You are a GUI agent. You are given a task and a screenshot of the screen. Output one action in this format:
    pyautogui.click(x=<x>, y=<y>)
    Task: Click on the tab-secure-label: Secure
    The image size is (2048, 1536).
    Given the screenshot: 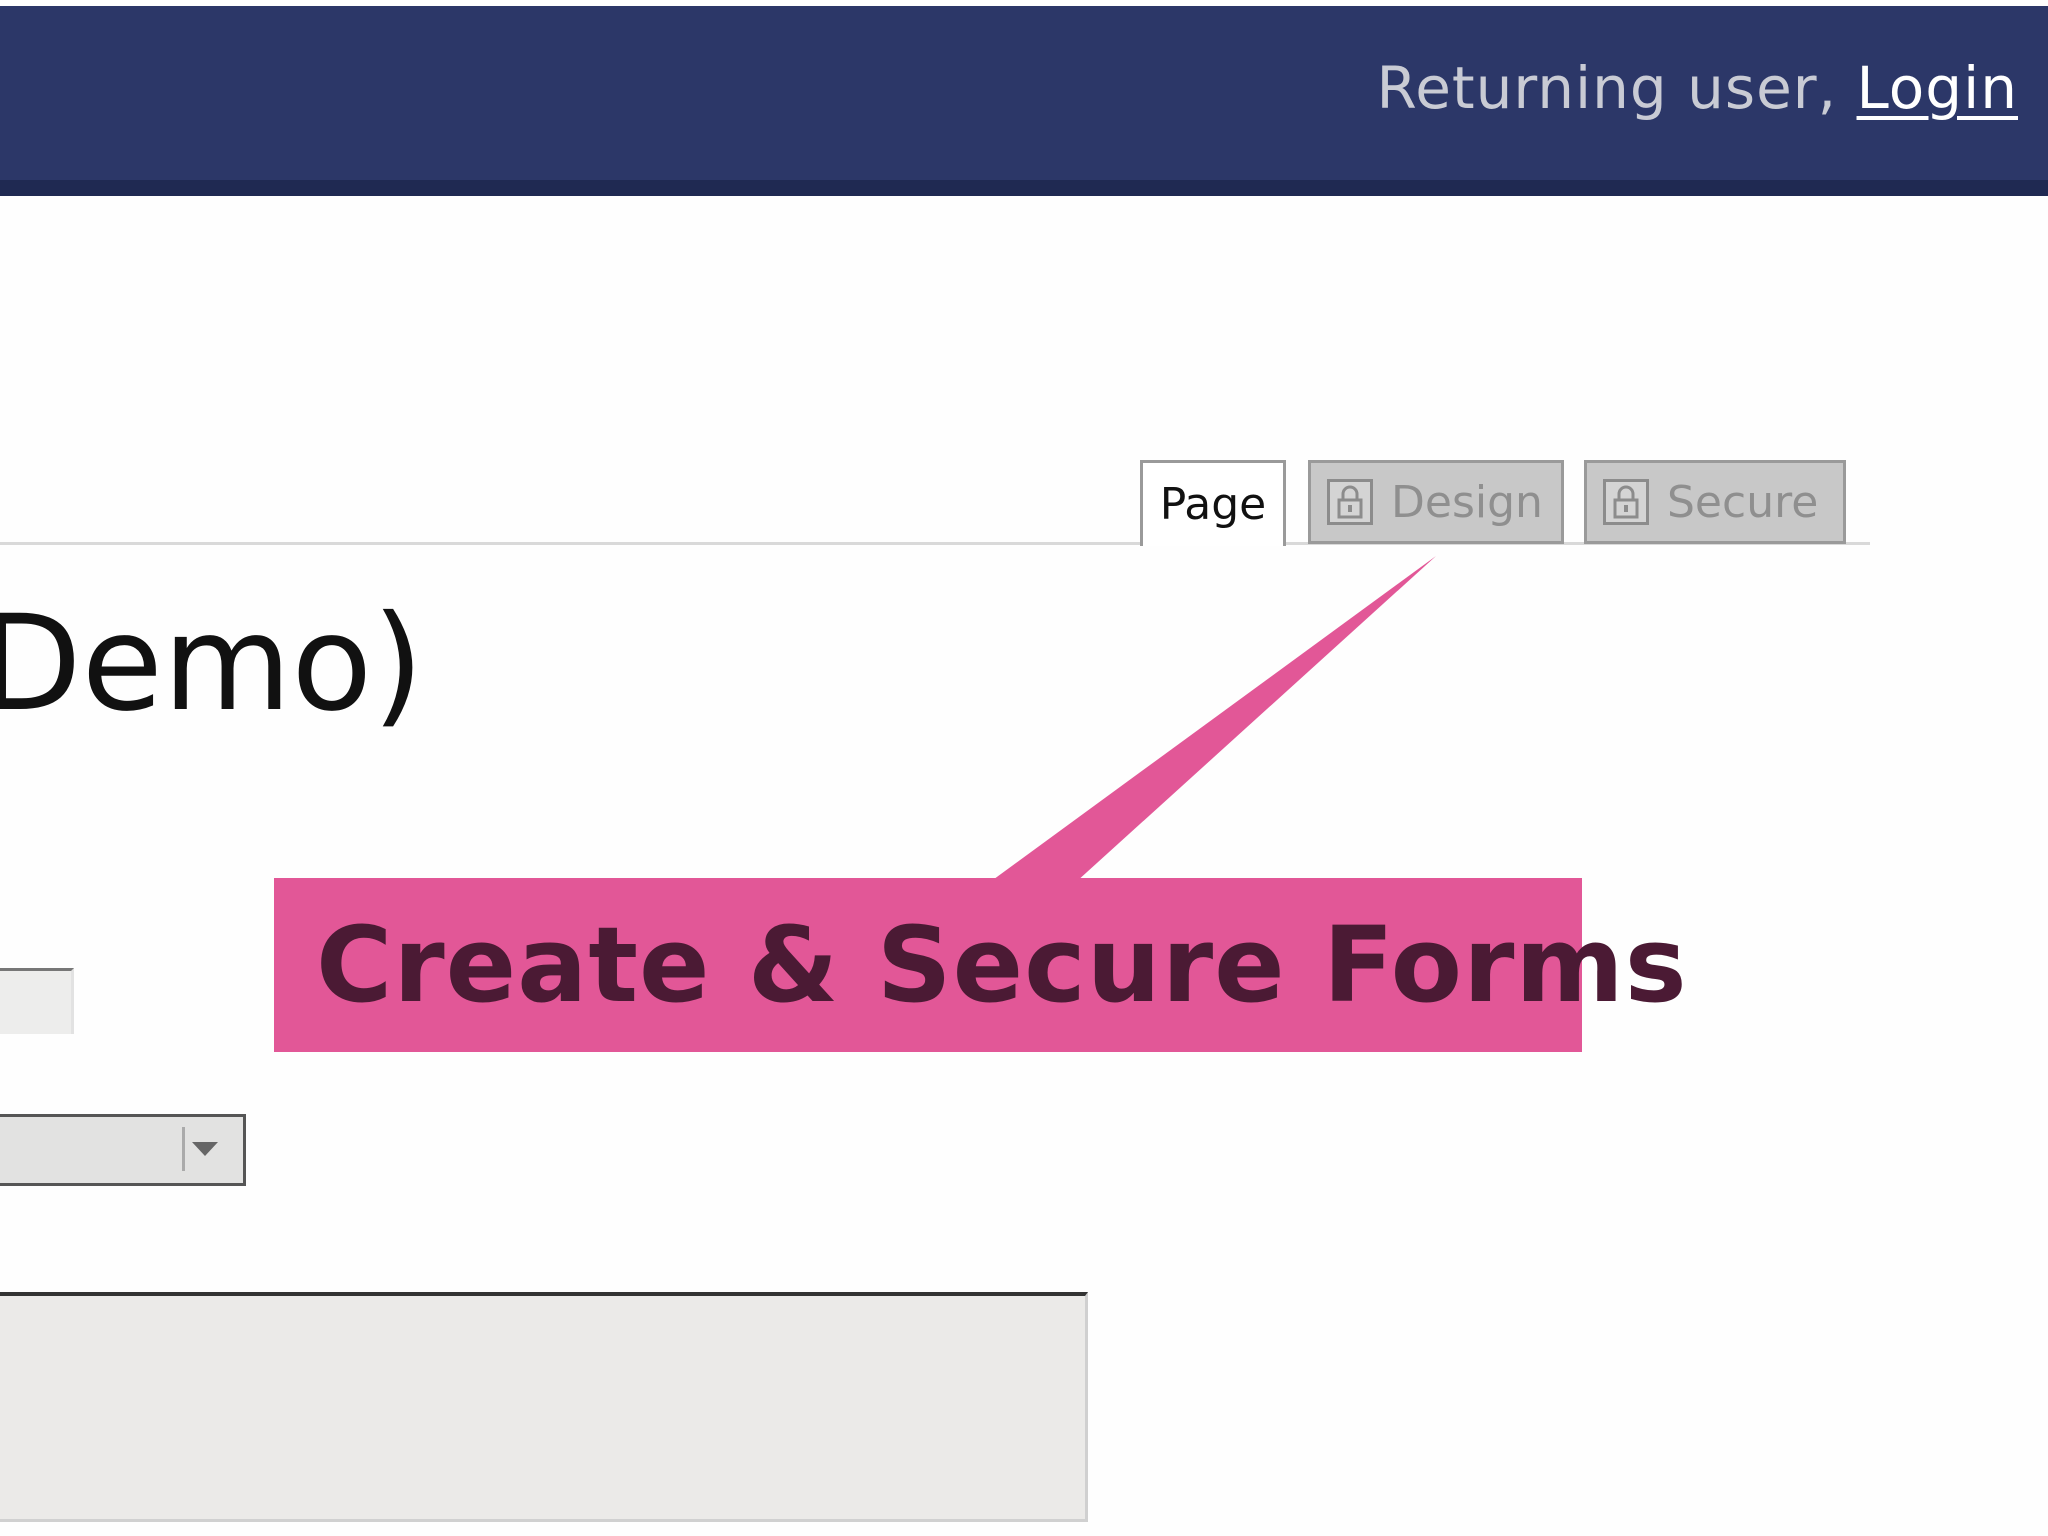 What is the action you would take?
    pyautogui.click(x=1743, y=502)
    